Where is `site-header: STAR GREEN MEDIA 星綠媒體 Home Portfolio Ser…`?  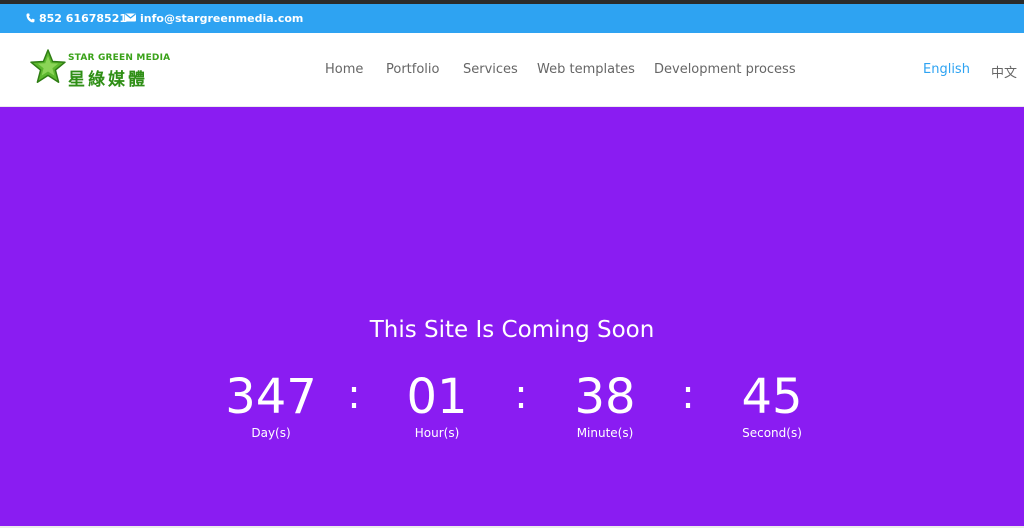
site-header: STAR GREEN MEDIA 星綠媒體 Home Portfolio Ser… is located at coordinates (512, 69).